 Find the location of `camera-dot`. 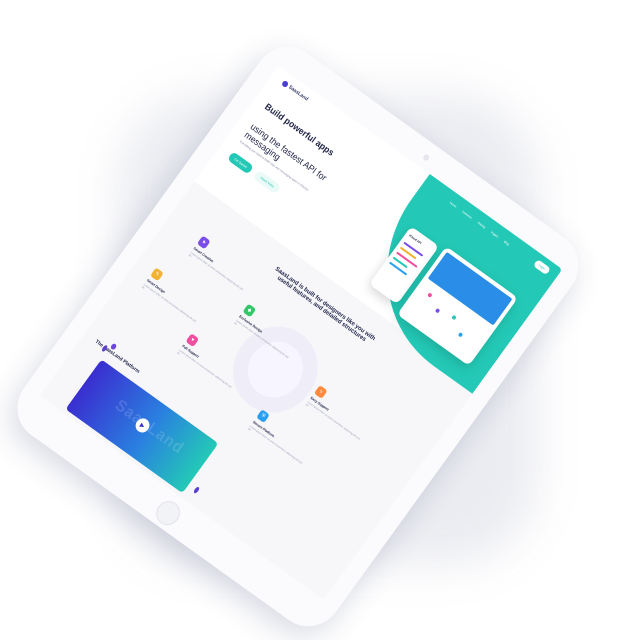

camera-dot is located at coordinates (426, 157).